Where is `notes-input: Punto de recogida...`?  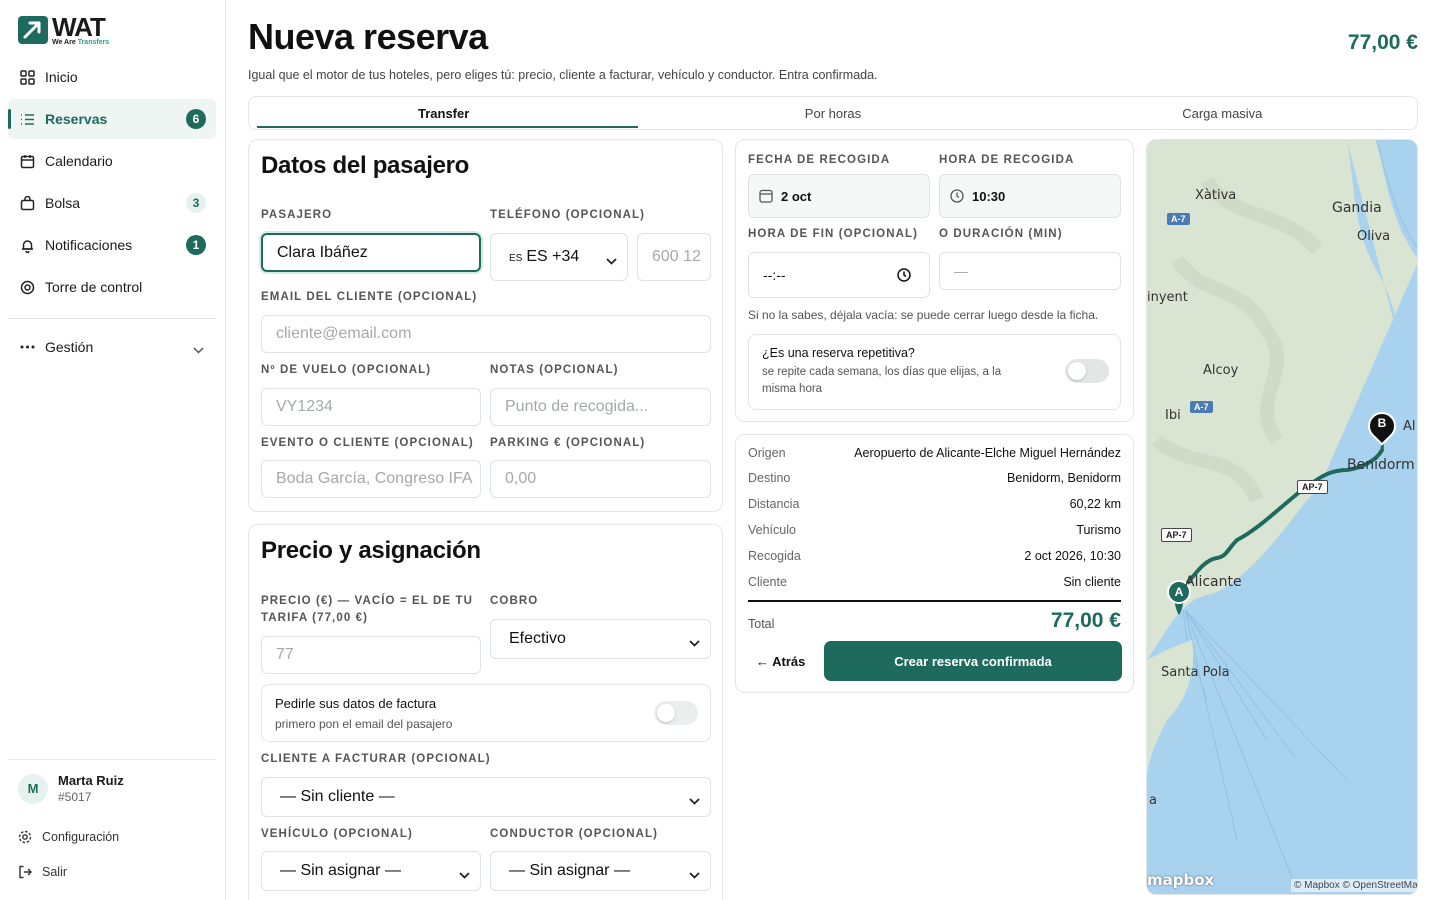 notes-input: Punto de recogida... is located at coordinates (600, 407).